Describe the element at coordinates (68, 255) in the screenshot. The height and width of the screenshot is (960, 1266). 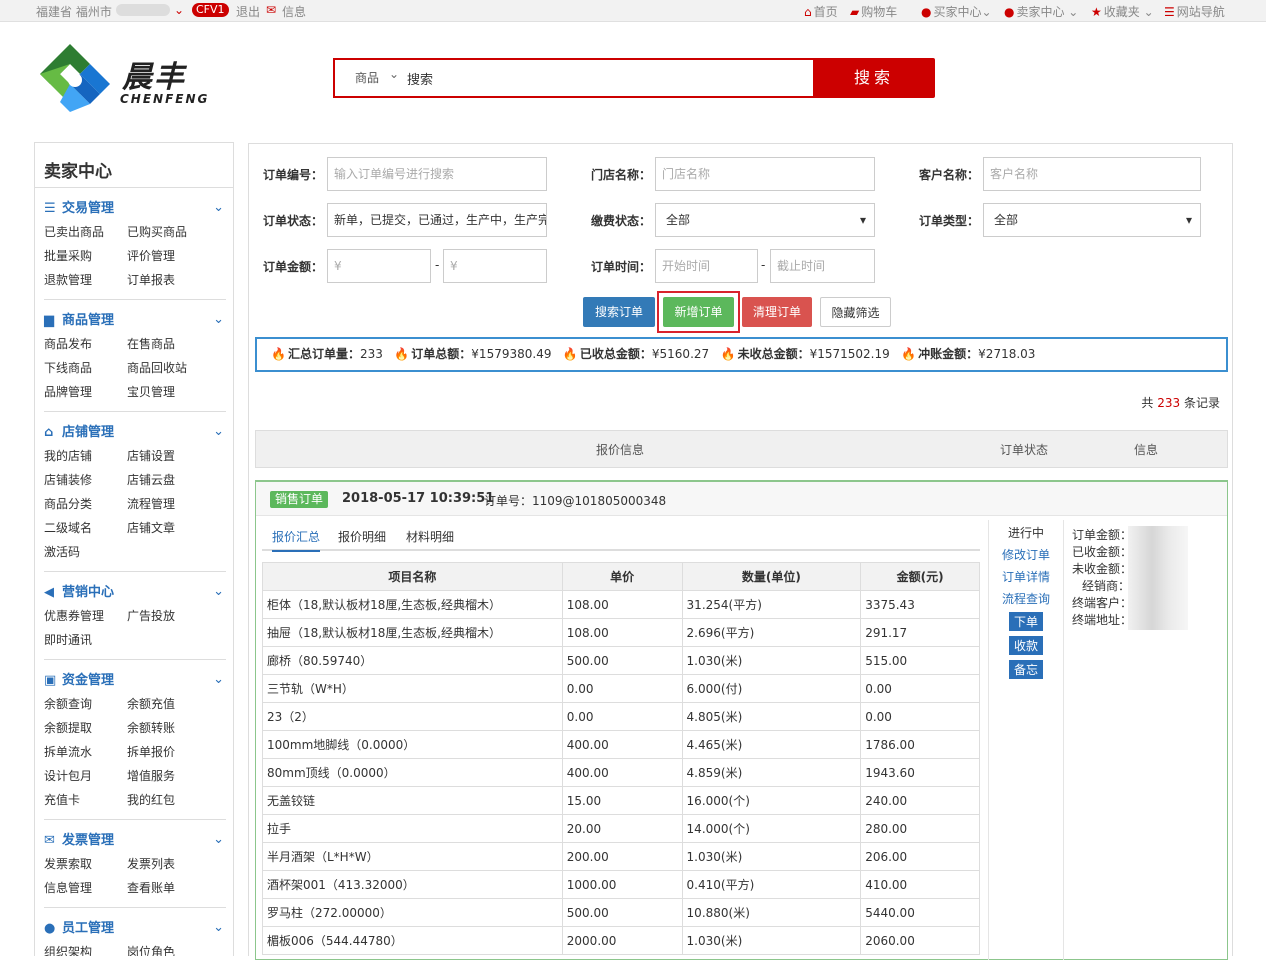
I see `sidebar-item-bulk: 批量采购` at that location.